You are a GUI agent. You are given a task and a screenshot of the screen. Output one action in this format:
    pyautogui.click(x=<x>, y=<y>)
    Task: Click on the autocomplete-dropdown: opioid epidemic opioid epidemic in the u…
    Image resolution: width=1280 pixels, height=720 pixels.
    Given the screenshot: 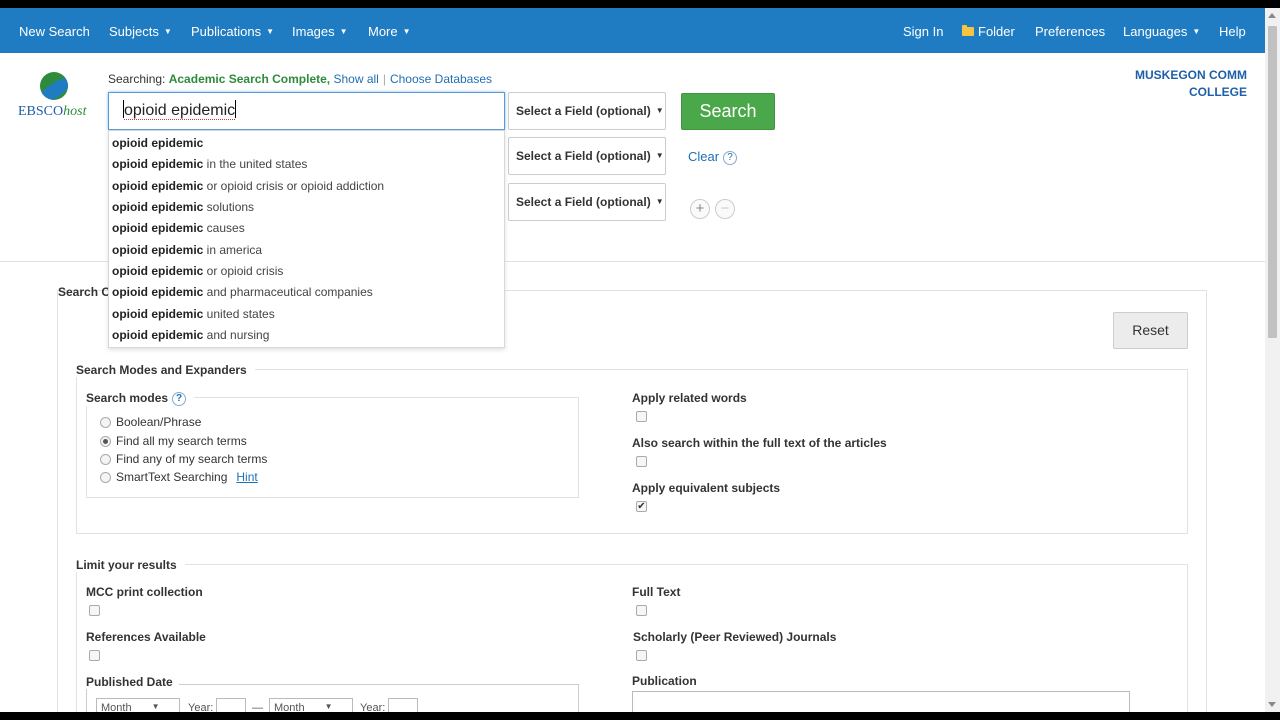 What is the action you would take?
    pyautogui.click(x=306, y=239)
    